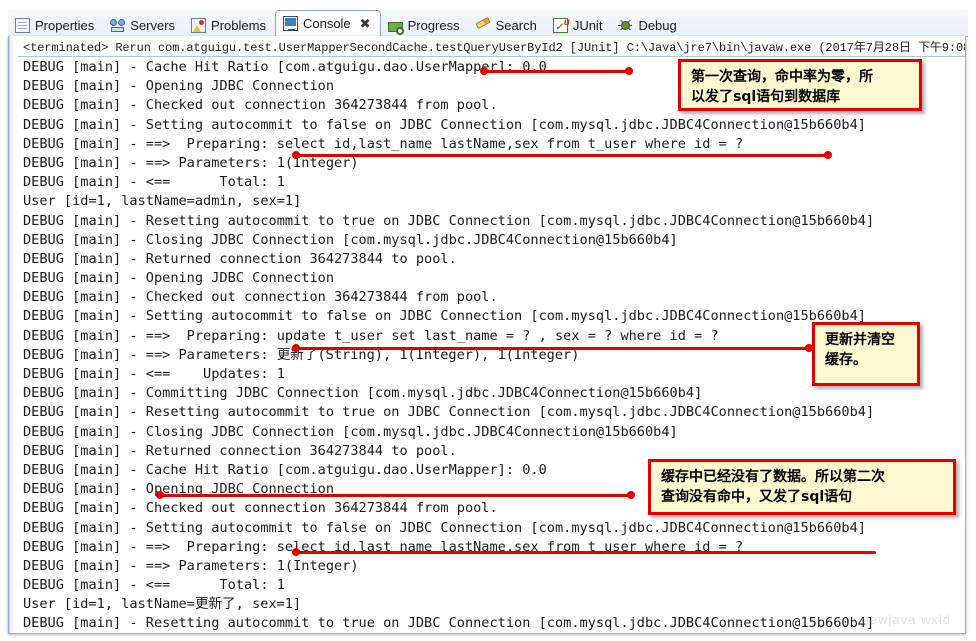 Image resolution: width=976 pixels, height=641 pixels. I want to click on junit-icon: ✓ u, so click(561, 24).